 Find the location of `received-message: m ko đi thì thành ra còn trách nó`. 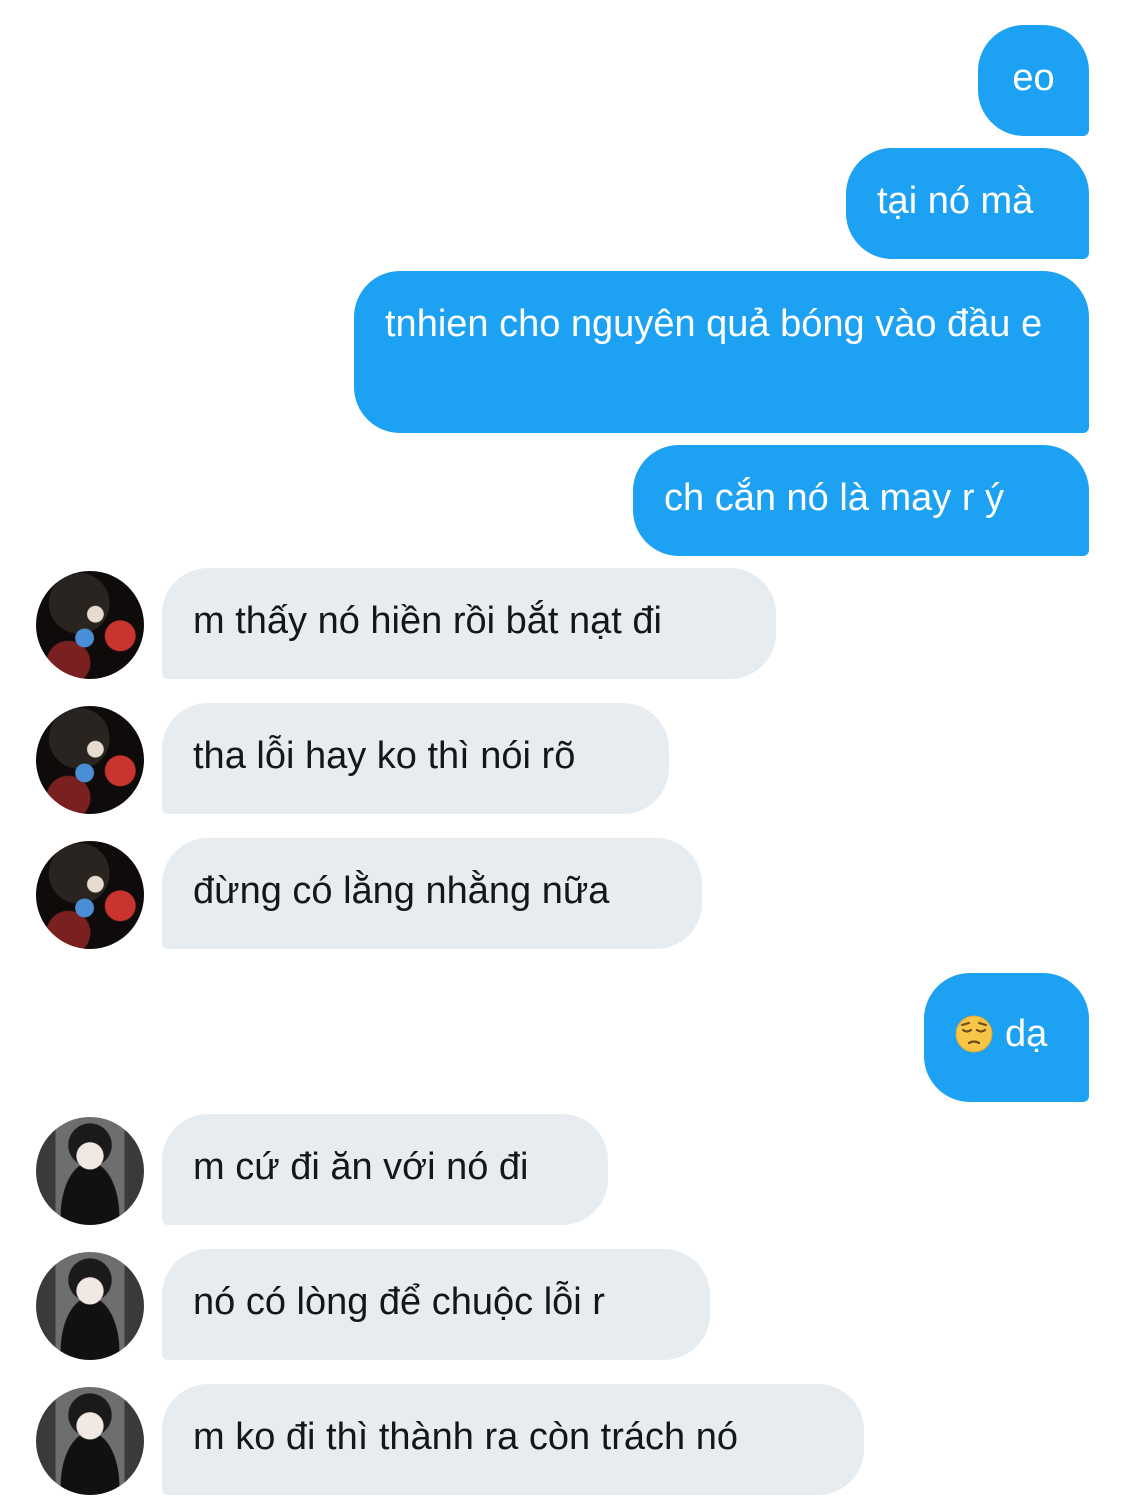

received-message: m ko đi thì thành ra còn trách nó is located at coordinates (513, 1439).